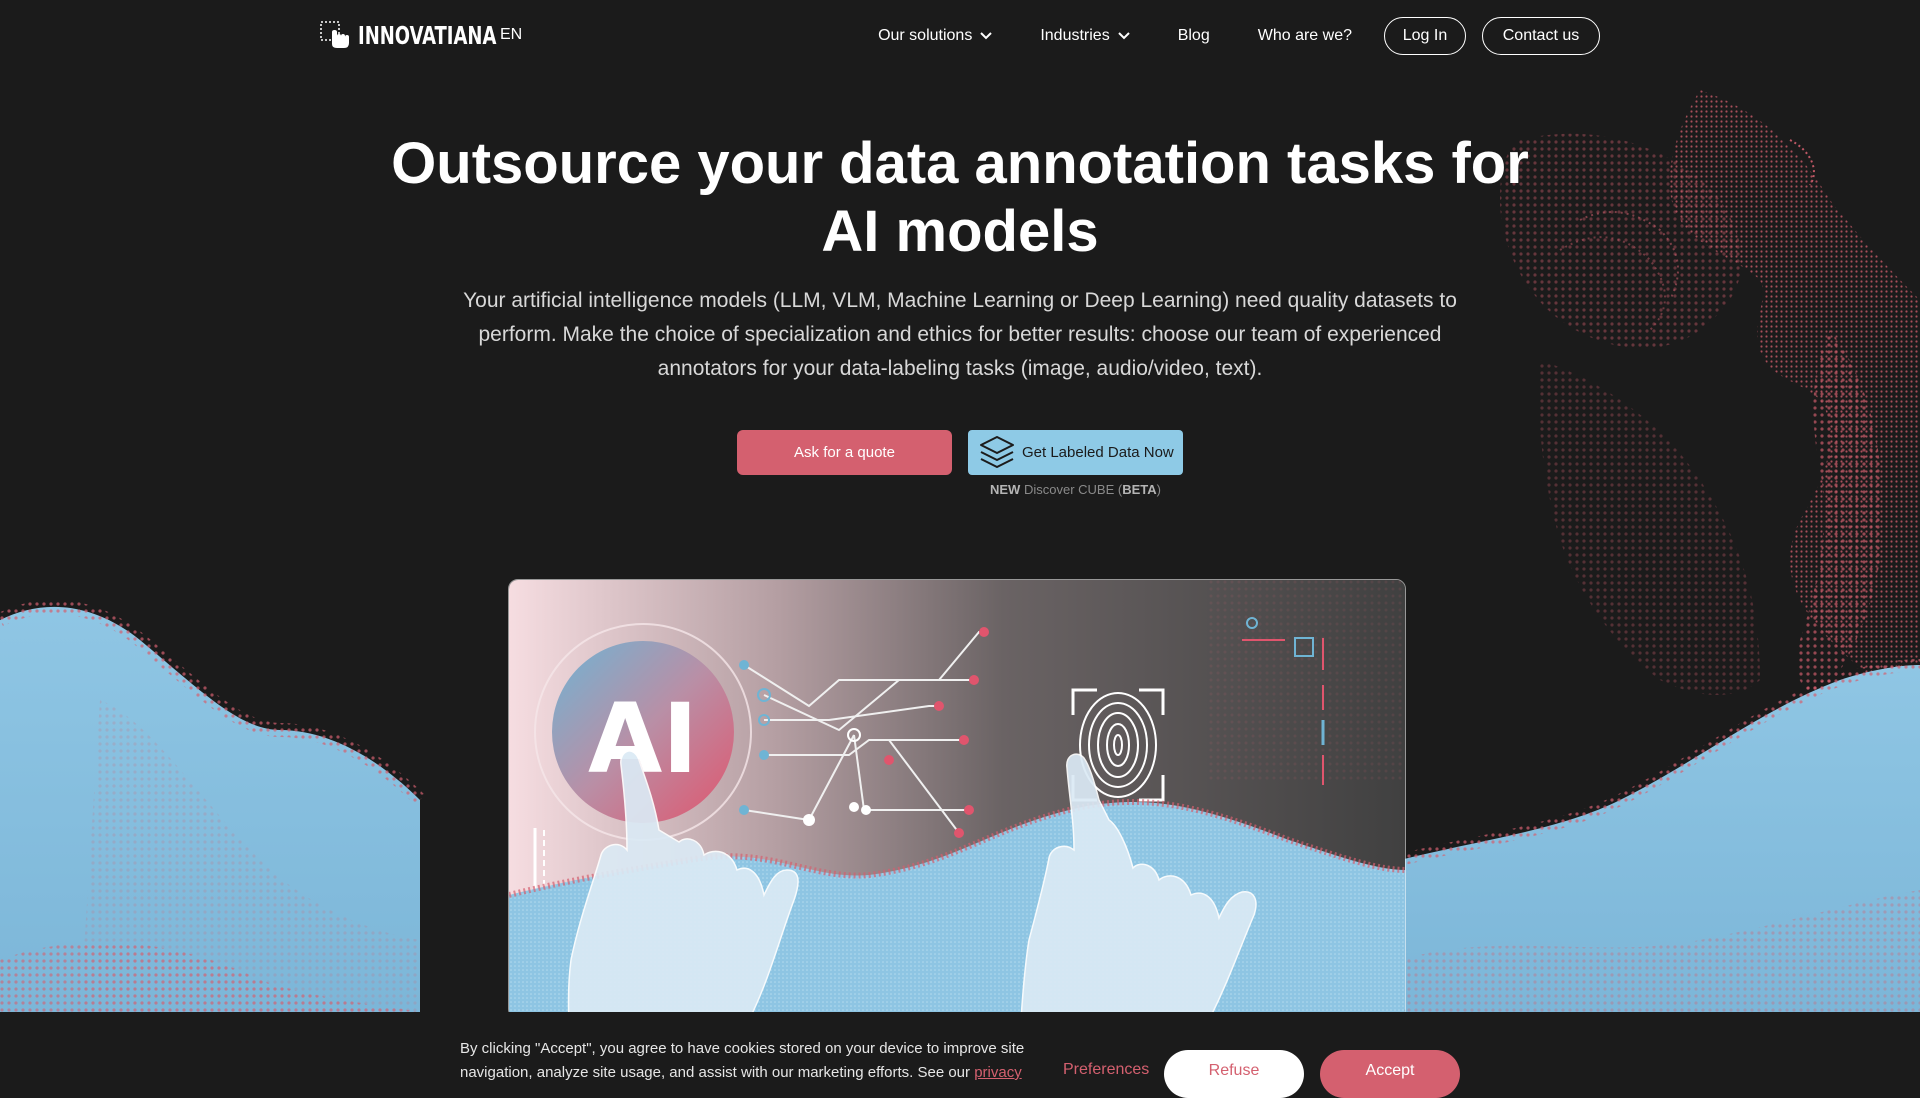  I want to click on new-badge: NEW, so click(1005, 489).